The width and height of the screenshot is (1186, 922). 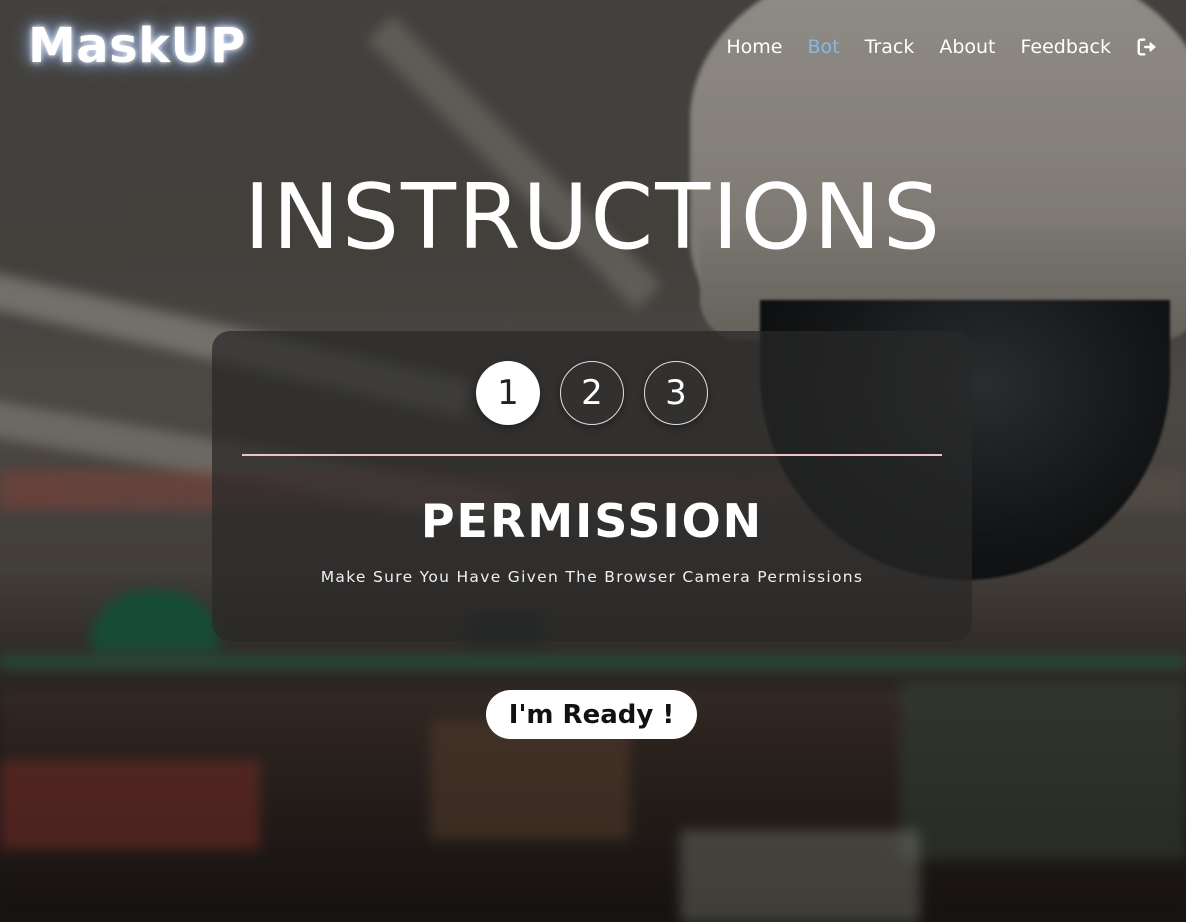 I want to click on divider, so click(x=592, y=455).